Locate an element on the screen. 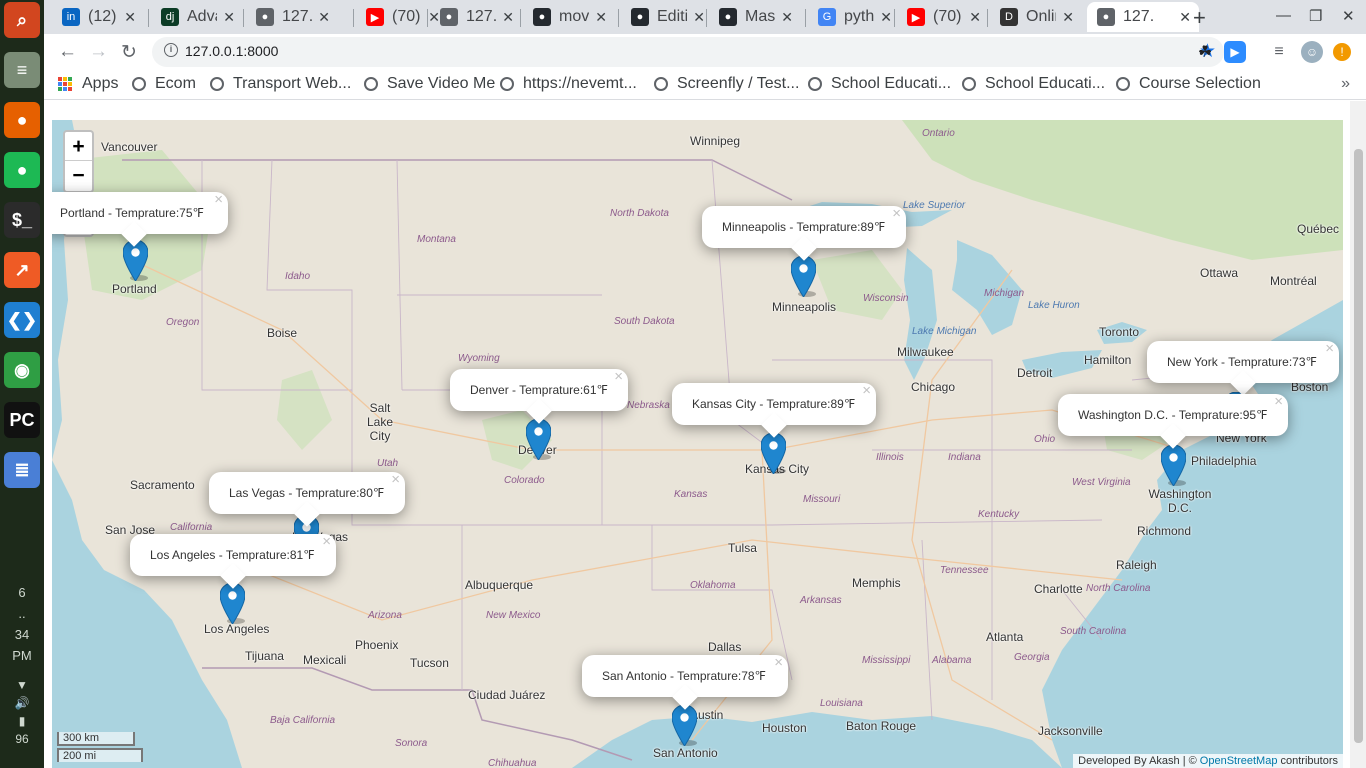 Image resolution: width=1366 pixels, height=768 pixels. city-label: Milwaukee is located at coordinates (925, 352).